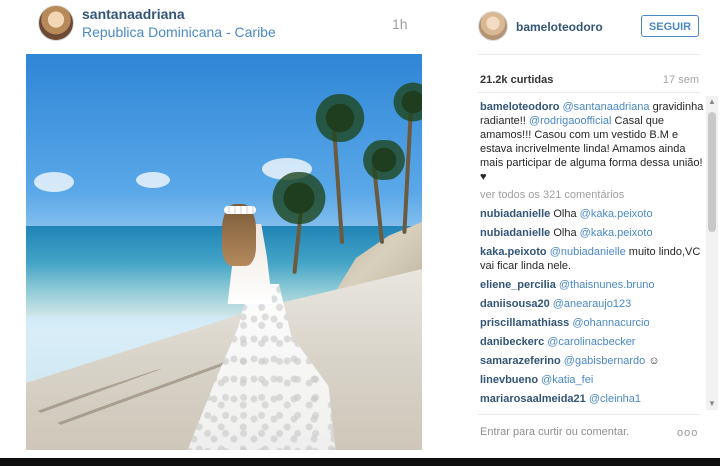 The width and height of the screenshot is (720, 466). Describe the element at coordinates (589, 414) in the screenshot. I see `comments-divider` at that location.